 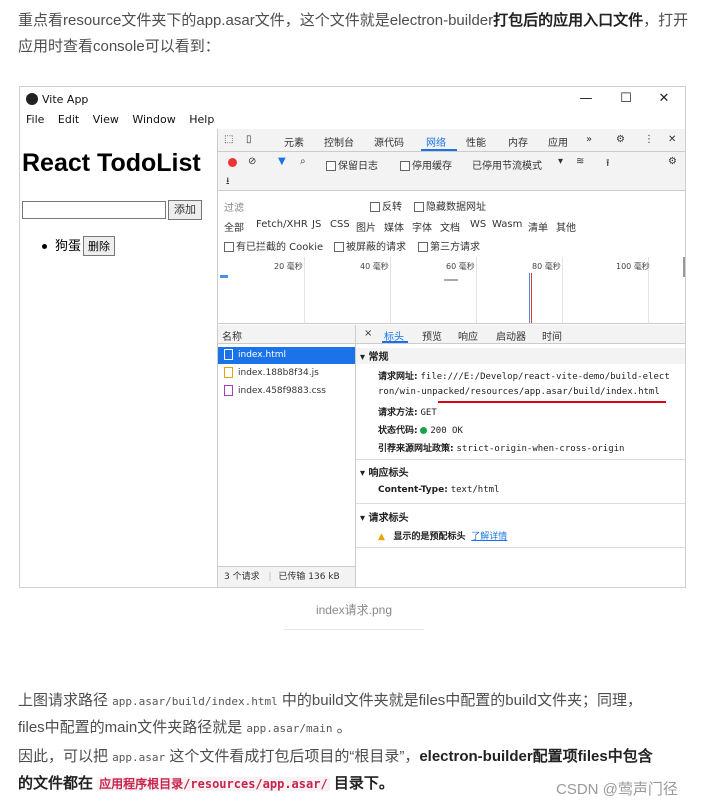 I want to click on tab-elements: 元素, so click(x=294, y=141).